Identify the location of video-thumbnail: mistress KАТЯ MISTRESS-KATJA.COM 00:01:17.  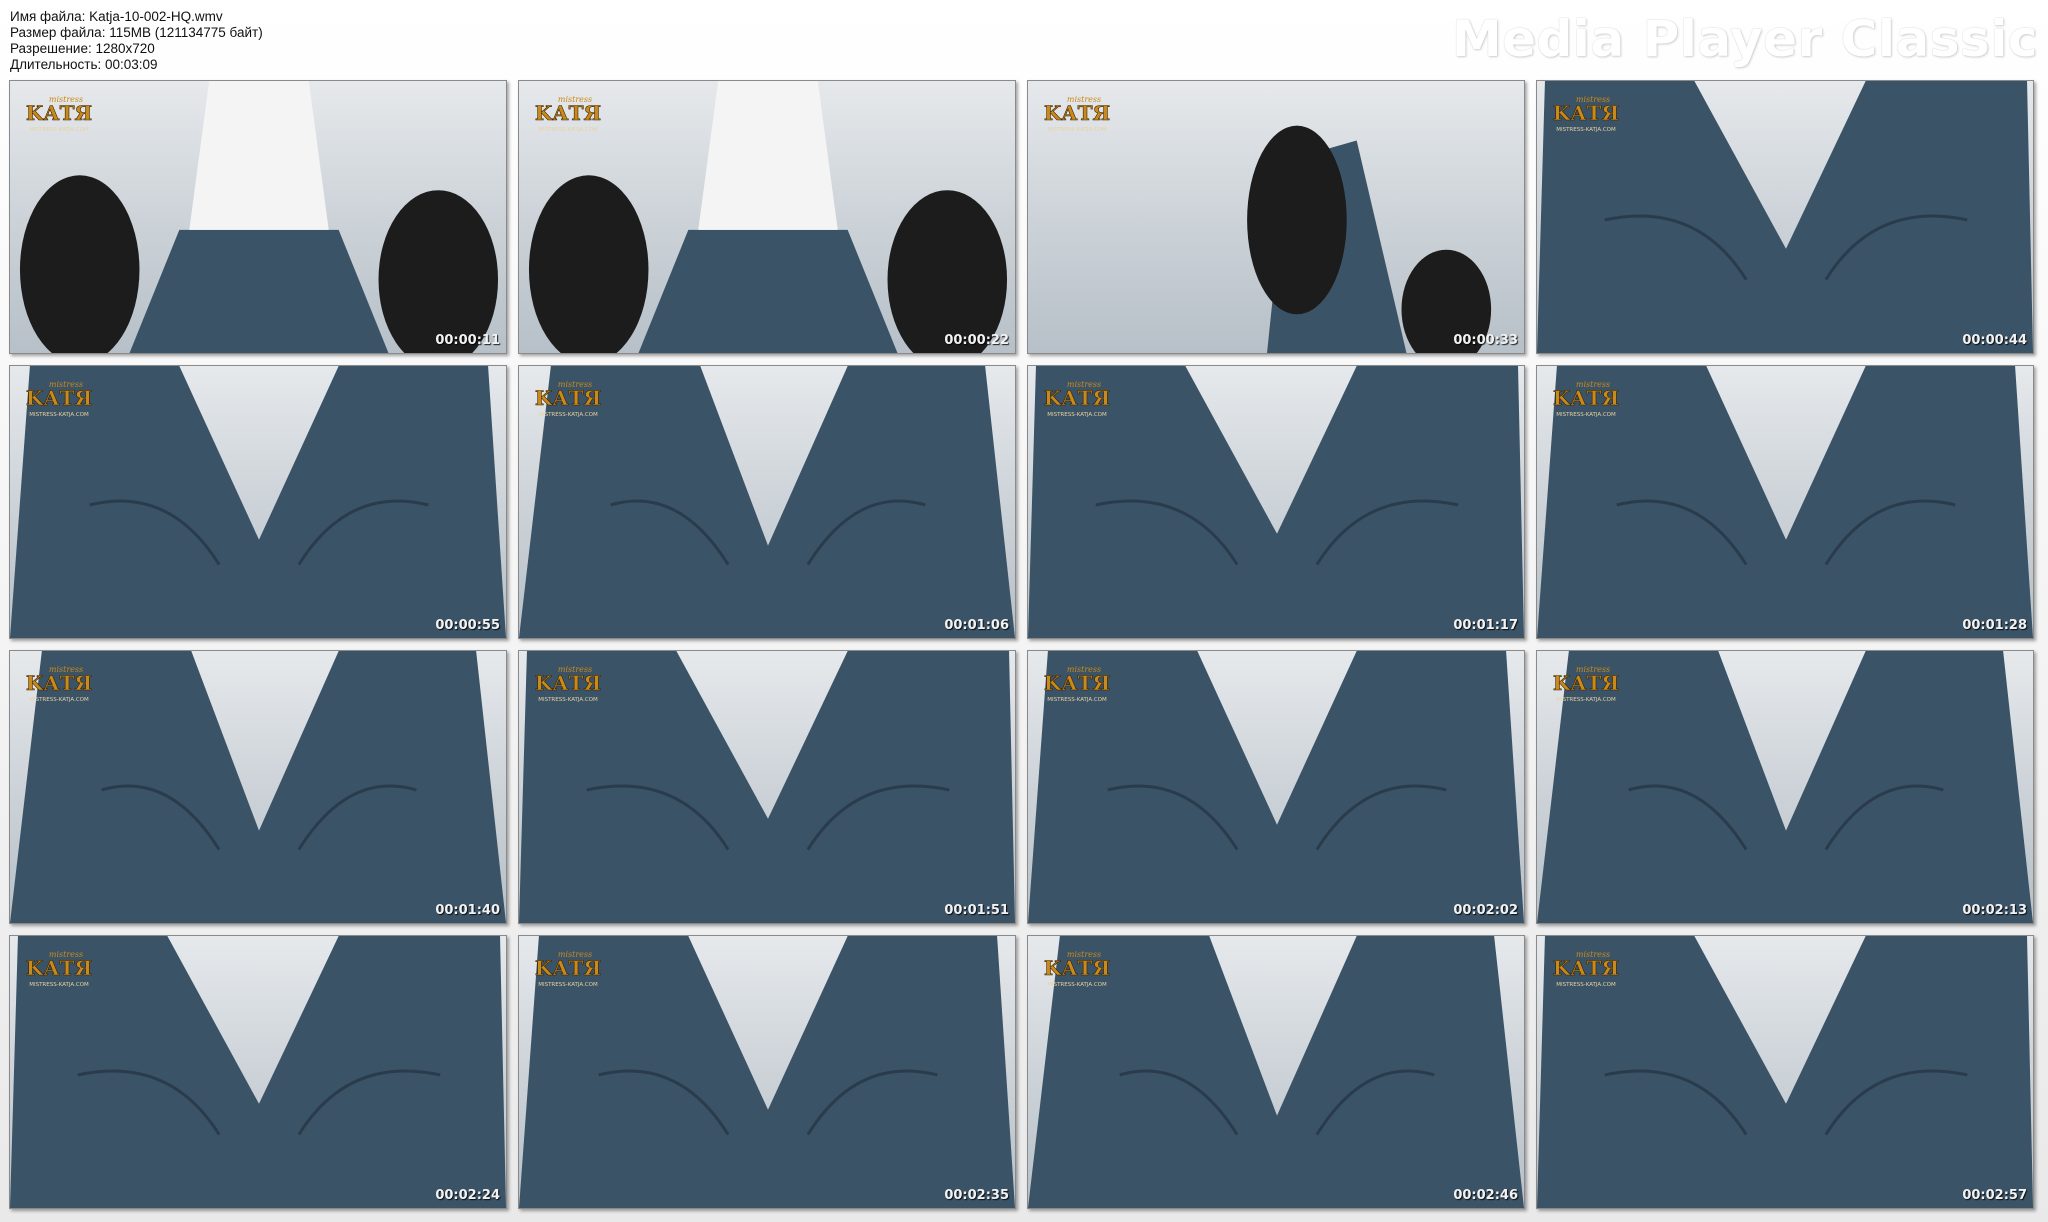
(1276, 502).